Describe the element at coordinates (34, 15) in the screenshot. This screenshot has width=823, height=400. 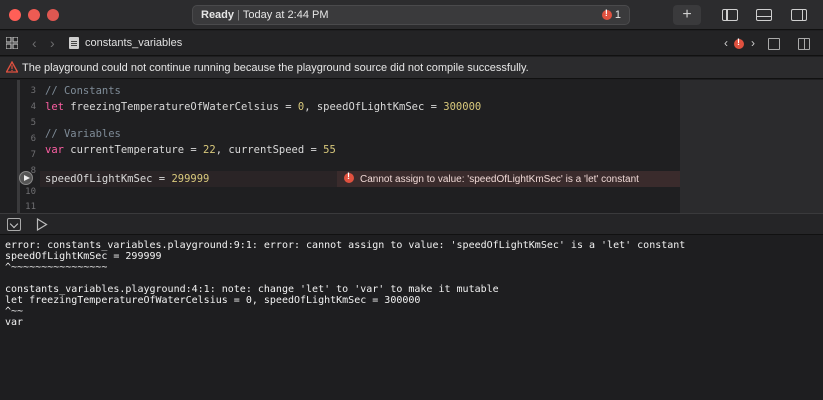
I see `minimize-window-button` at that location.